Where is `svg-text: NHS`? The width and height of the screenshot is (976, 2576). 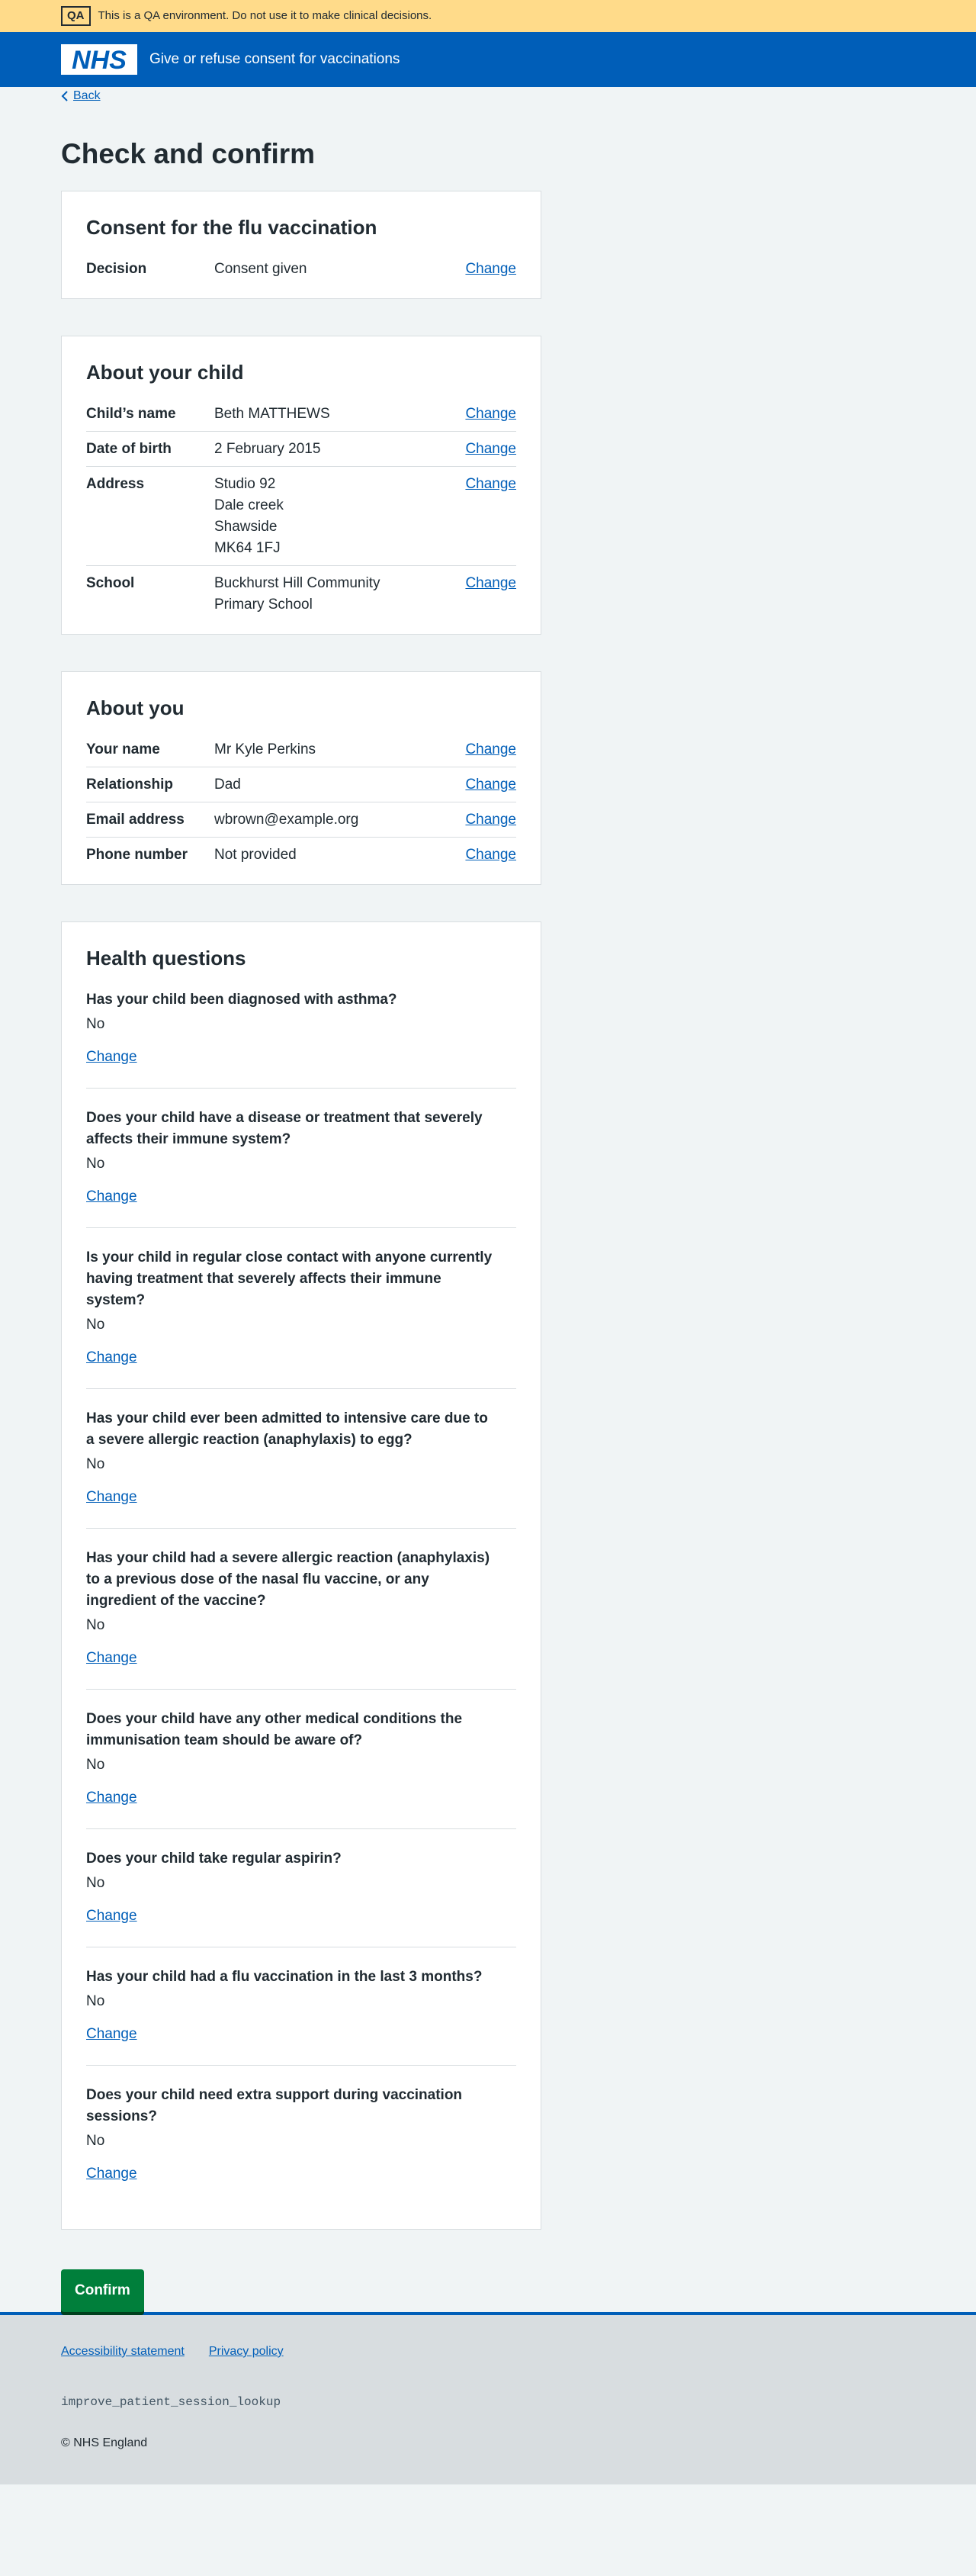
svg-text: NHS is located at coordinates (99, 61).